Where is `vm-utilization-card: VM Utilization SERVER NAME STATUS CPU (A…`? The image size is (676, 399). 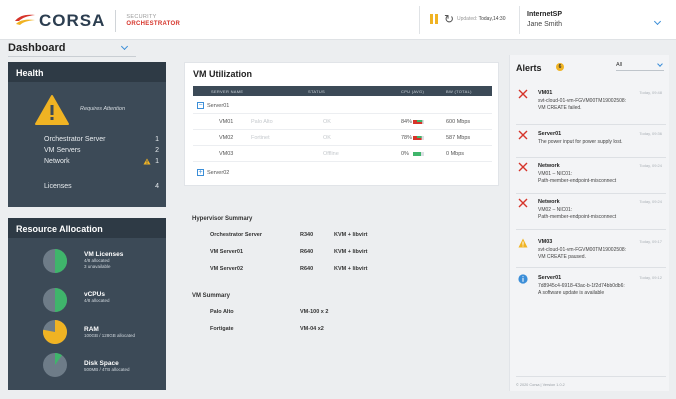 vm-utilization-card: VM Utilization SERVER NAME STATUS CPU (A… is located at coordinates (341, 124).